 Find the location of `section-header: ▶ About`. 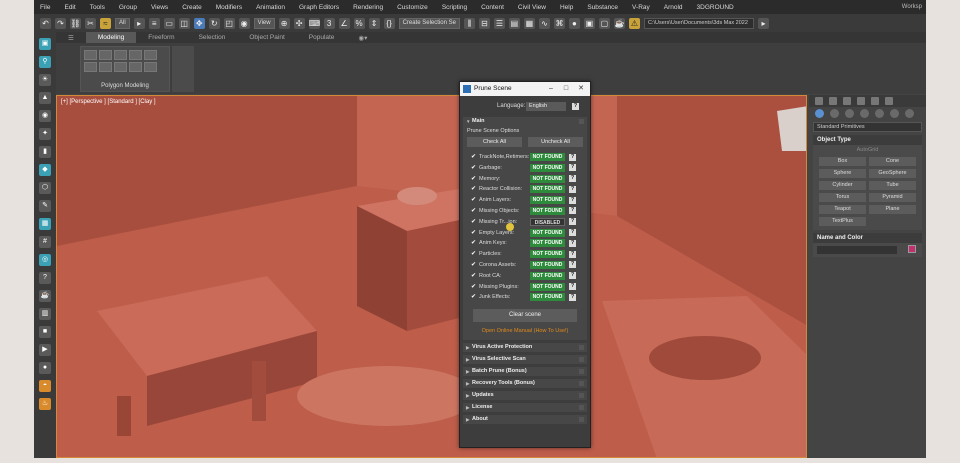

section-header: ▶ About is located at coordinates (525, 419).